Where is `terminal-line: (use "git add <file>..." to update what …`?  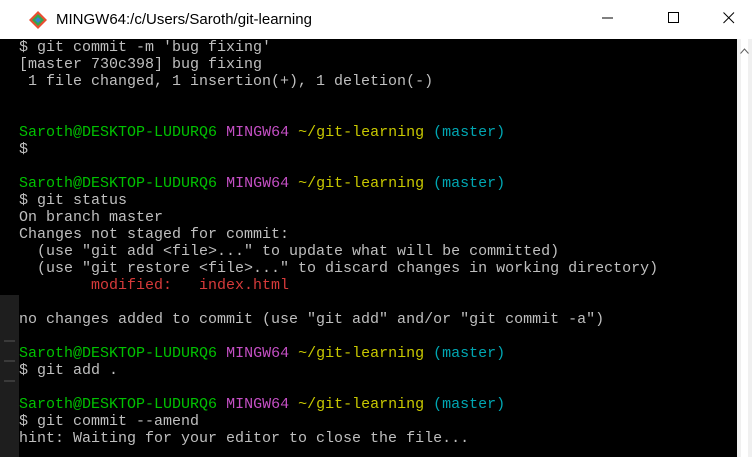 terminal-line: (use "git add <file>..." to update what … is located at coordinates (289, 251).